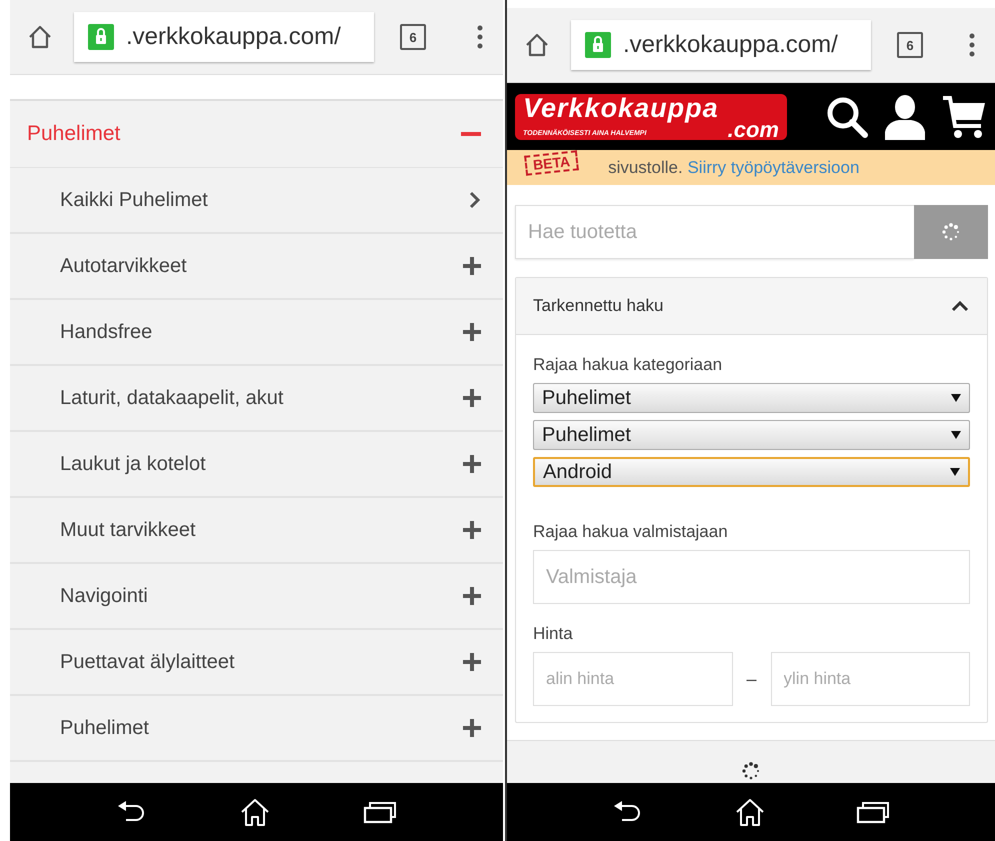  Describe the element at coordinates (256, 333) in the screenshot. I see `menu-item: Handsfree` at that location.